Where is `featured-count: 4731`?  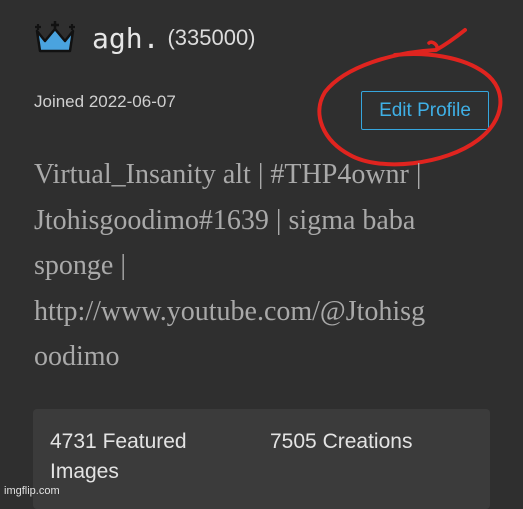 featured-count: 4731 is located at coordinates (73, 441).